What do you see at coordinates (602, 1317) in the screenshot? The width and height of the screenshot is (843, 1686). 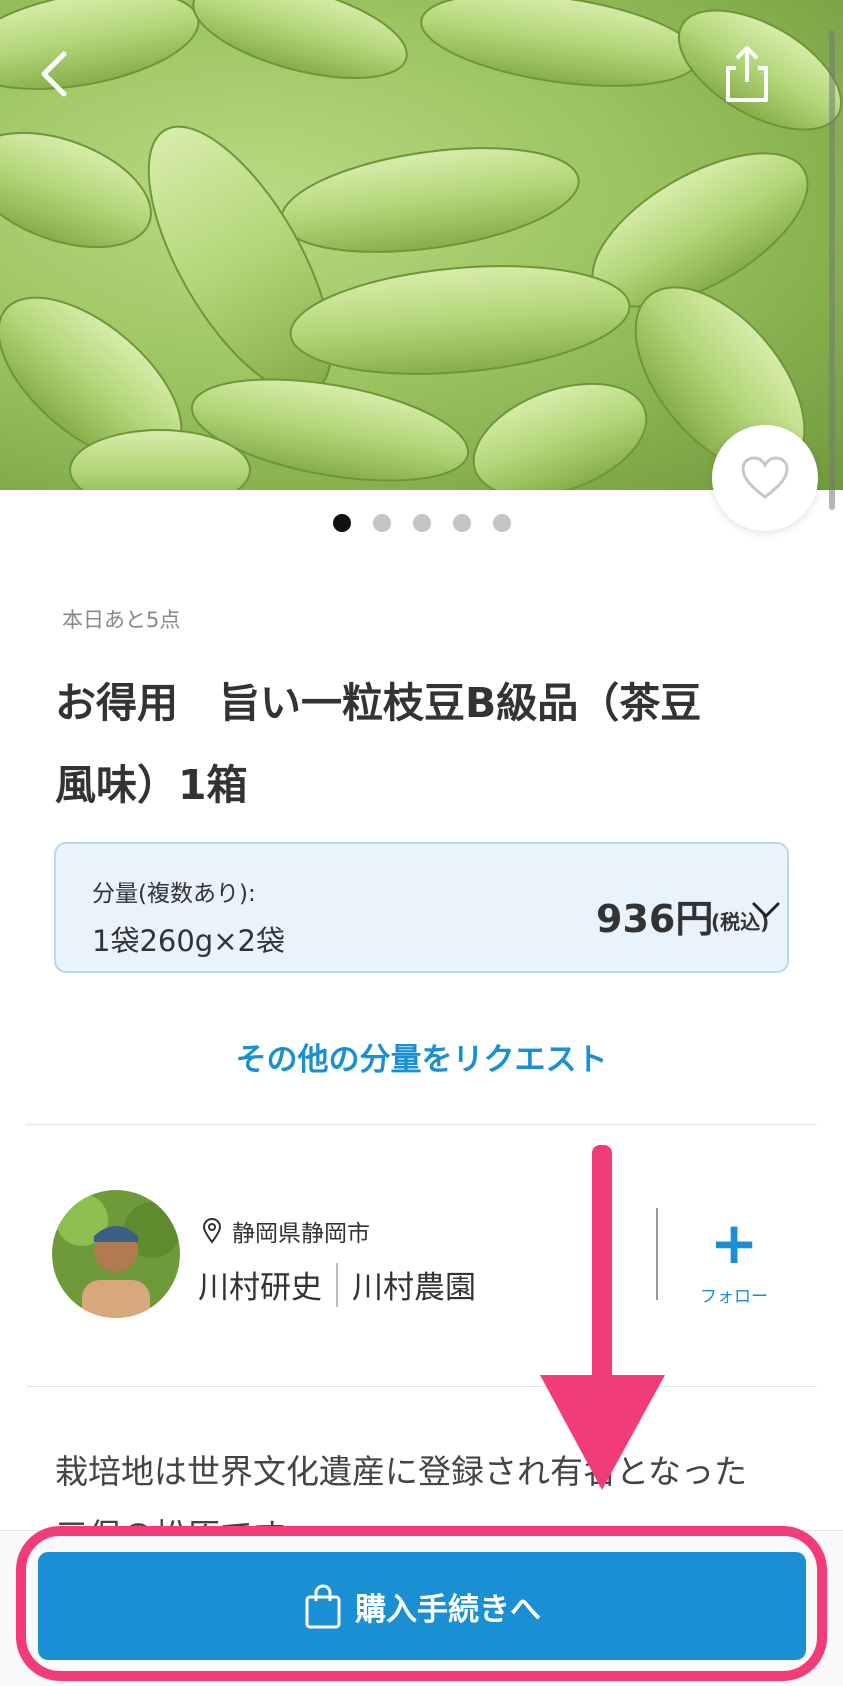 I see `arrow-down-annotation` at bounding box center [602, 1317].